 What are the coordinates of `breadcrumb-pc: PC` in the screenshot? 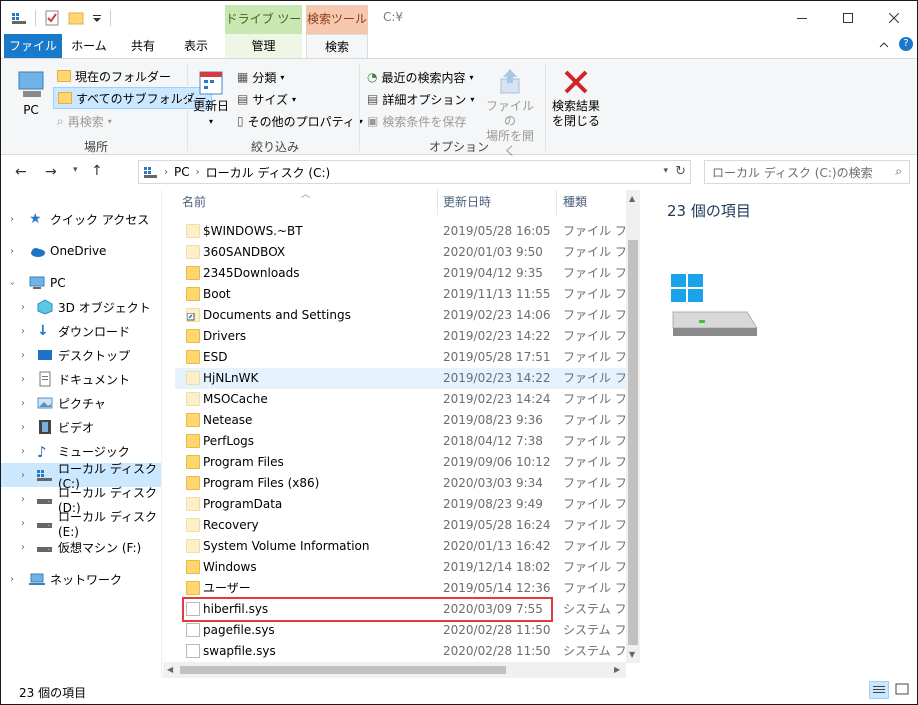 It's located at (182, 172).